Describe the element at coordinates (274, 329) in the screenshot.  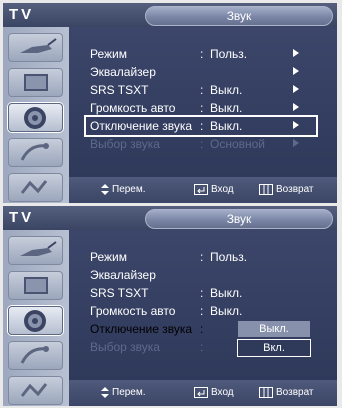
I see `dropdown-option-off: Выкл.` at that location.